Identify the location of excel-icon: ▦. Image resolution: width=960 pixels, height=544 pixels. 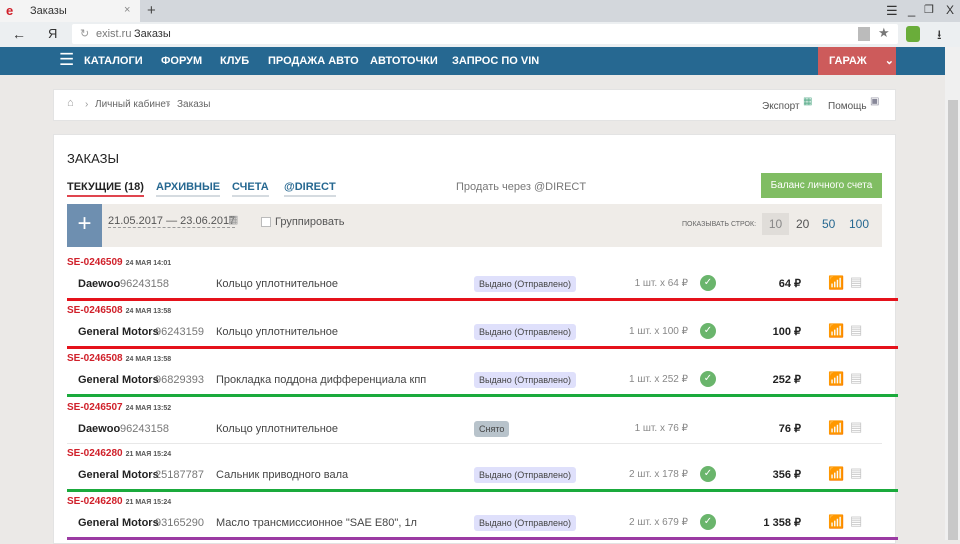
(808, 101).